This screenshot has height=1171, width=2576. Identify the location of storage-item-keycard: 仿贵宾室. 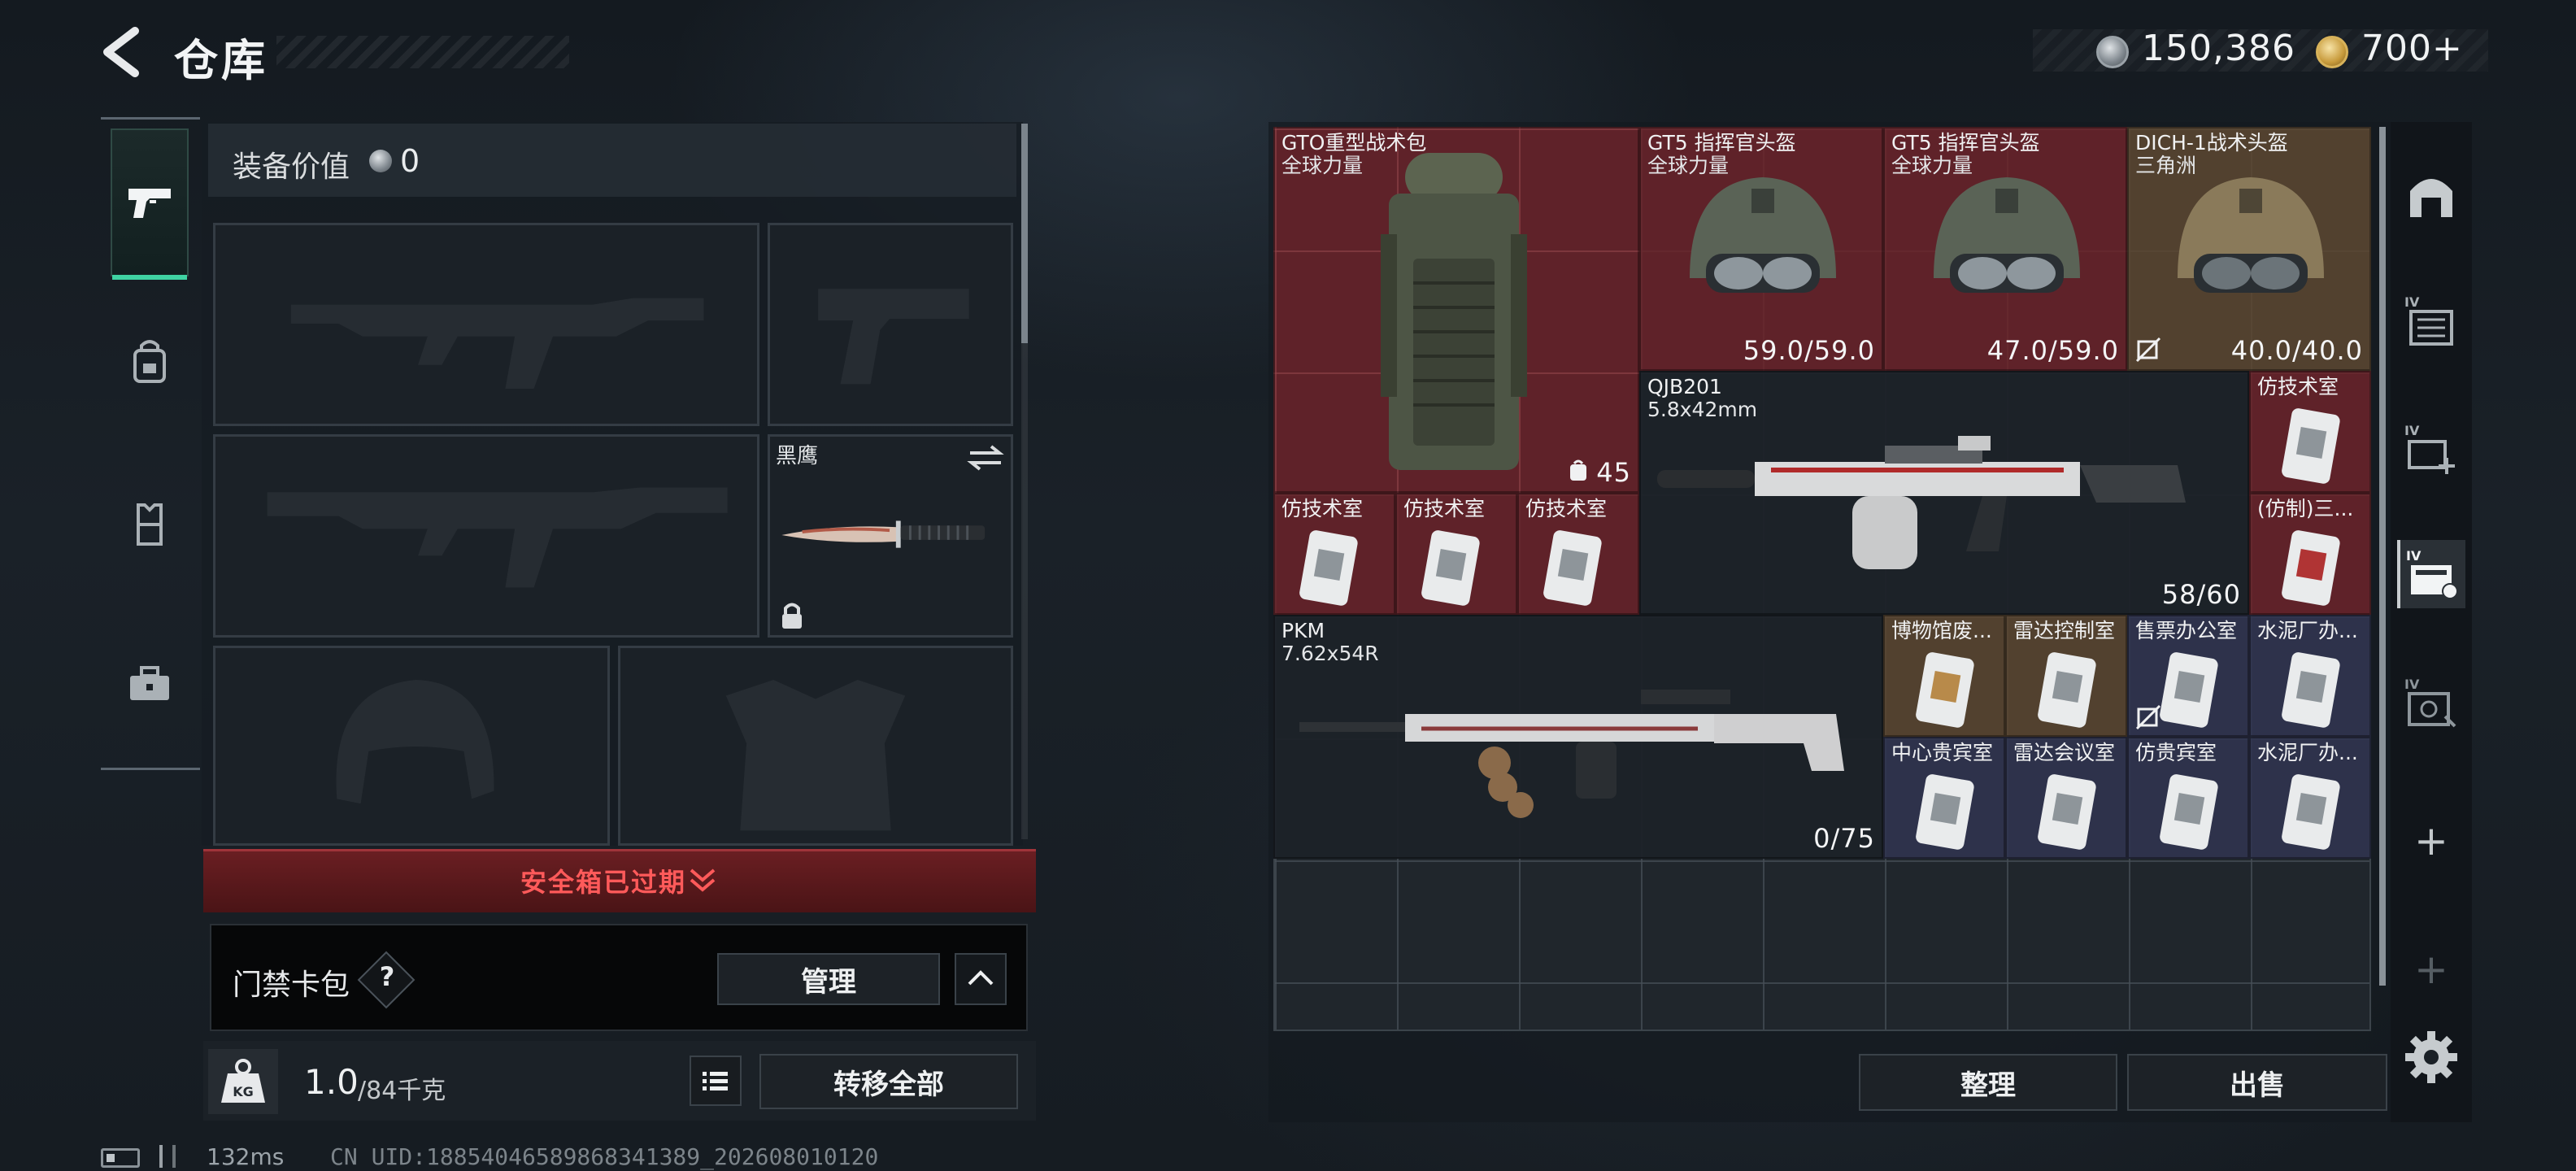
(2188, 798).